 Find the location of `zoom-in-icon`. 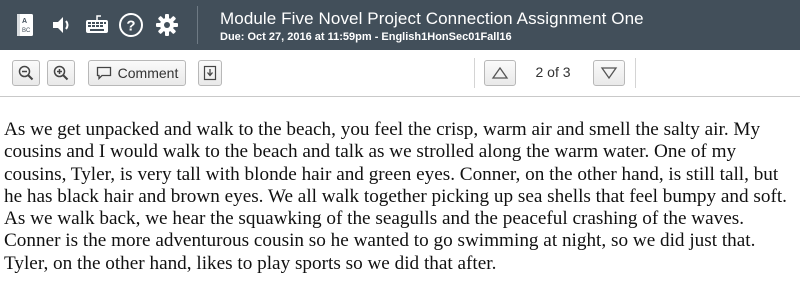

zoom-in-icon is located at coordinates (61, 73).